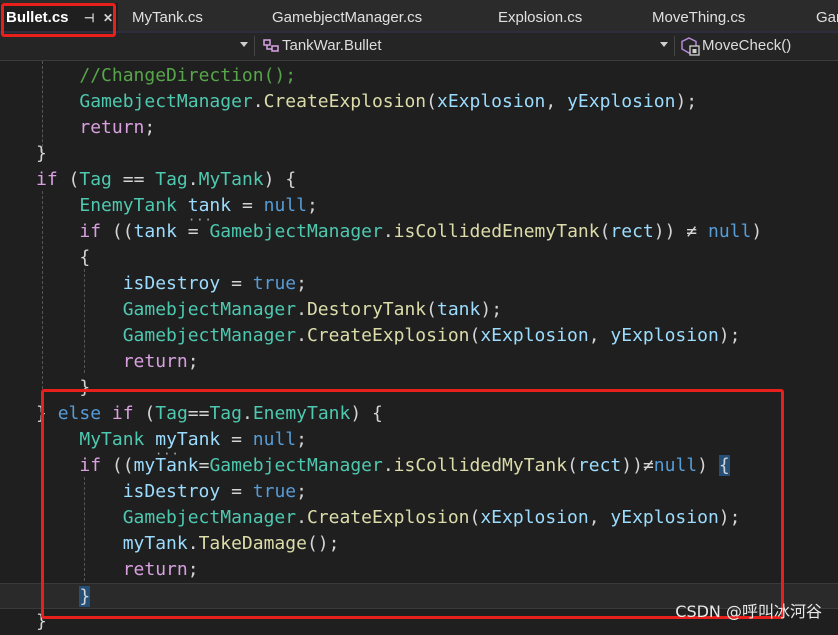 This screenshot has height=635, width=838. Describe the element at coordinates (419, 284) in the screenshot. I see `code-line: isDestroy = true;` at that location.